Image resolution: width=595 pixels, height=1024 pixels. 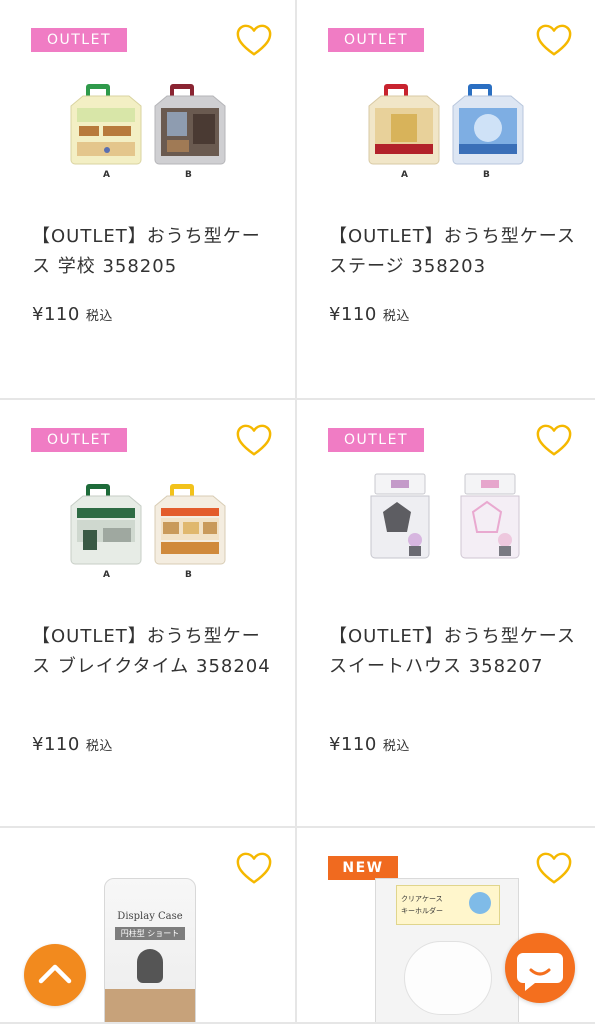 What do you see at coordinates (448, 978) in the screenshot?
I see `clear-case` at bounding box center [448, 978].